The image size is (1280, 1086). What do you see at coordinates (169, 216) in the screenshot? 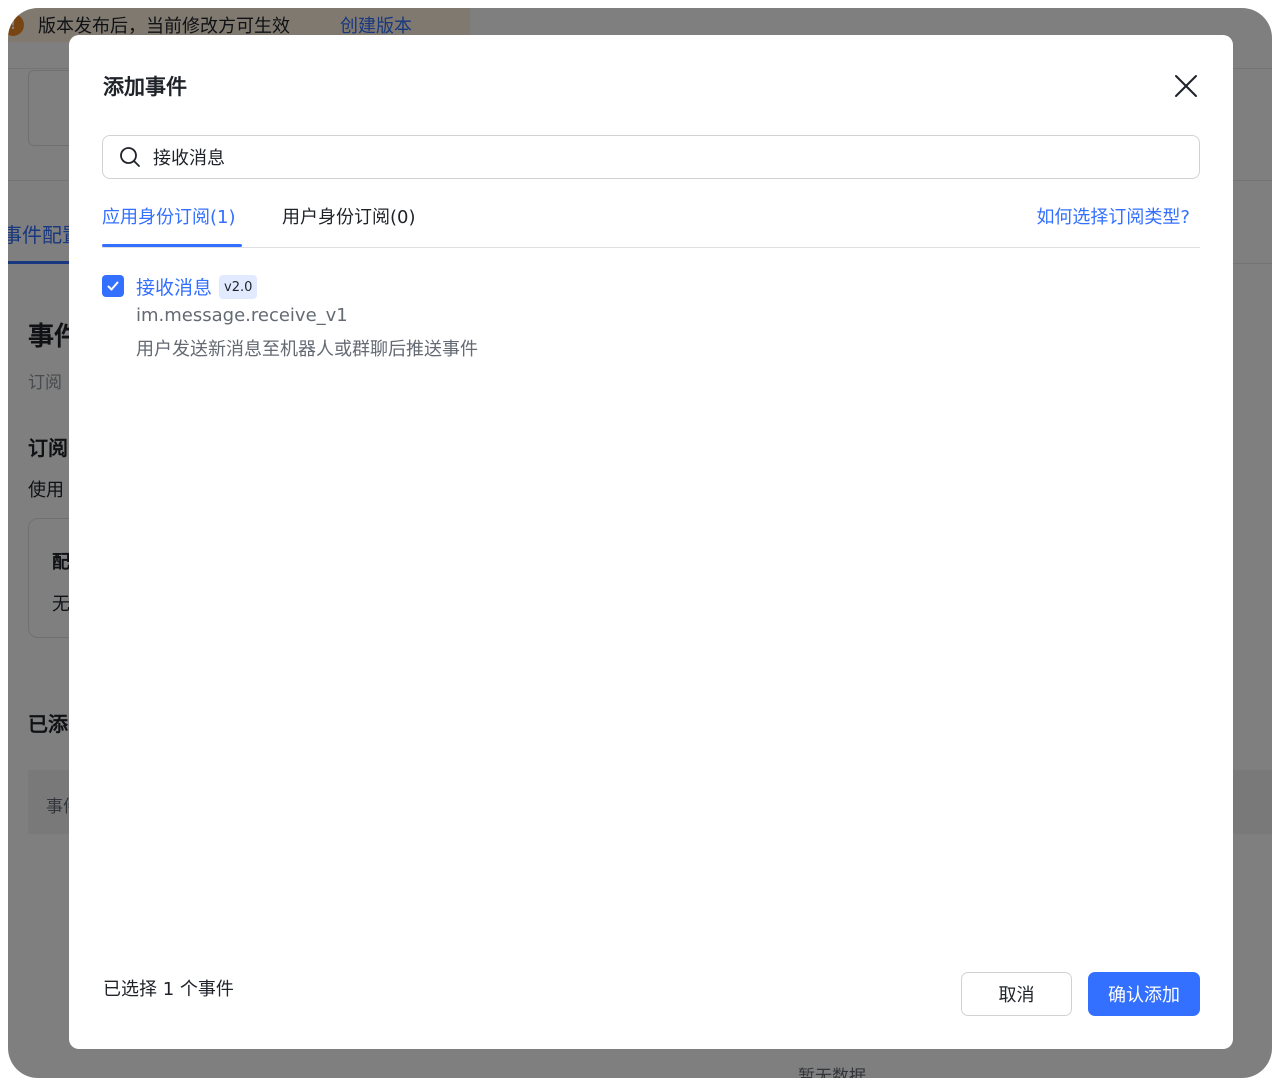
I see `tab-app-subscription: 应用身份订阅(1)` at bounding box center [169, 216].